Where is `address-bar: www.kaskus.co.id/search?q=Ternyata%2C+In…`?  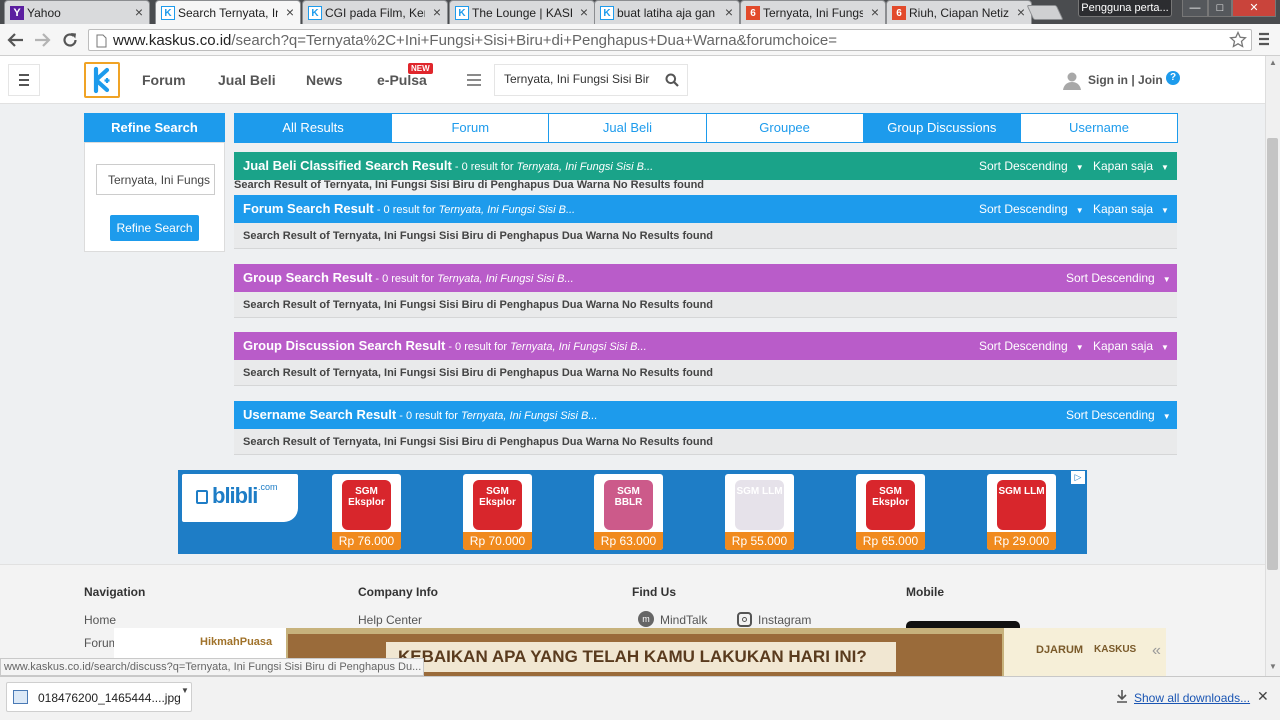
address-bar: www.kaskus.co.id/search?q=Ternyata%2C+In… is located at coordinates (670, 40).